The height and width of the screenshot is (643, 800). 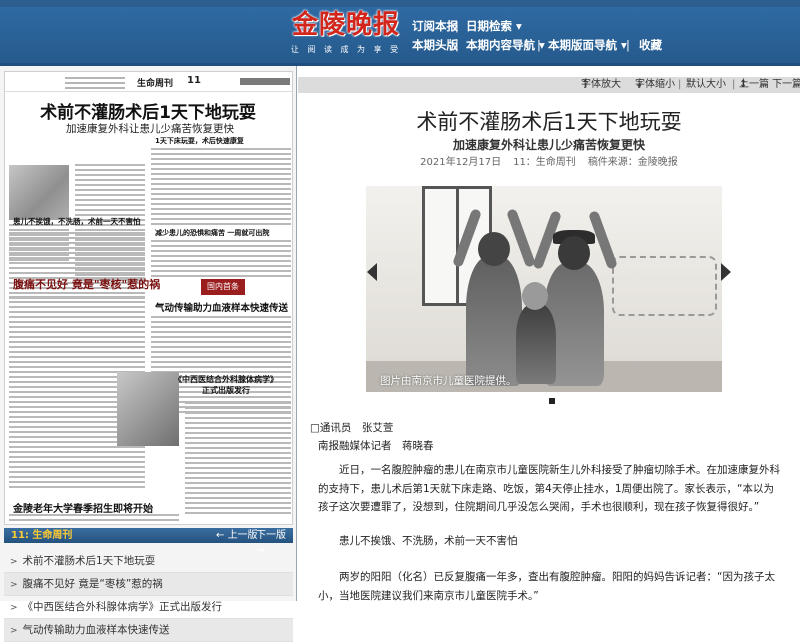 I want to click on paper-masthead: 生命周刊 11, so click(x=148, y=82).